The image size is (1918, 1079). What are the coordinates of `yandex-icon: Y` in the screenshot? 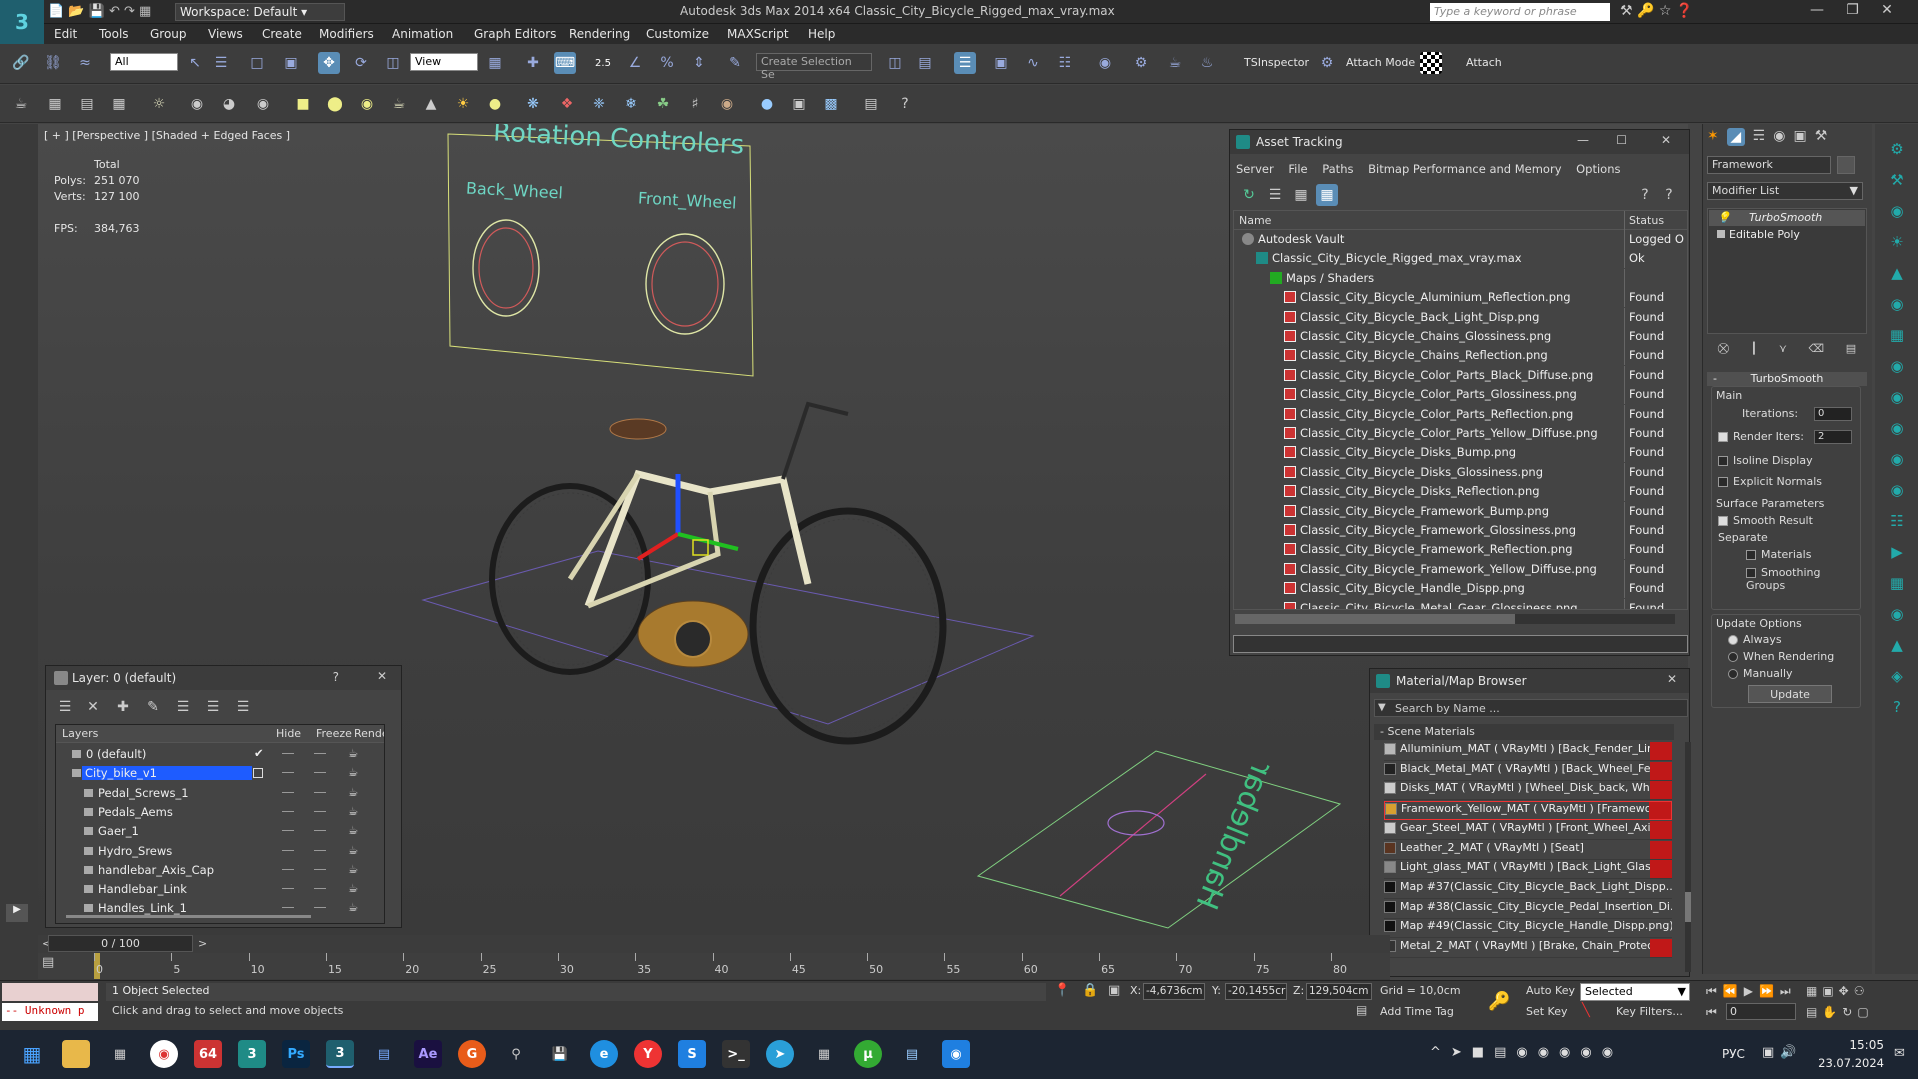 It's located at (648, 1054).